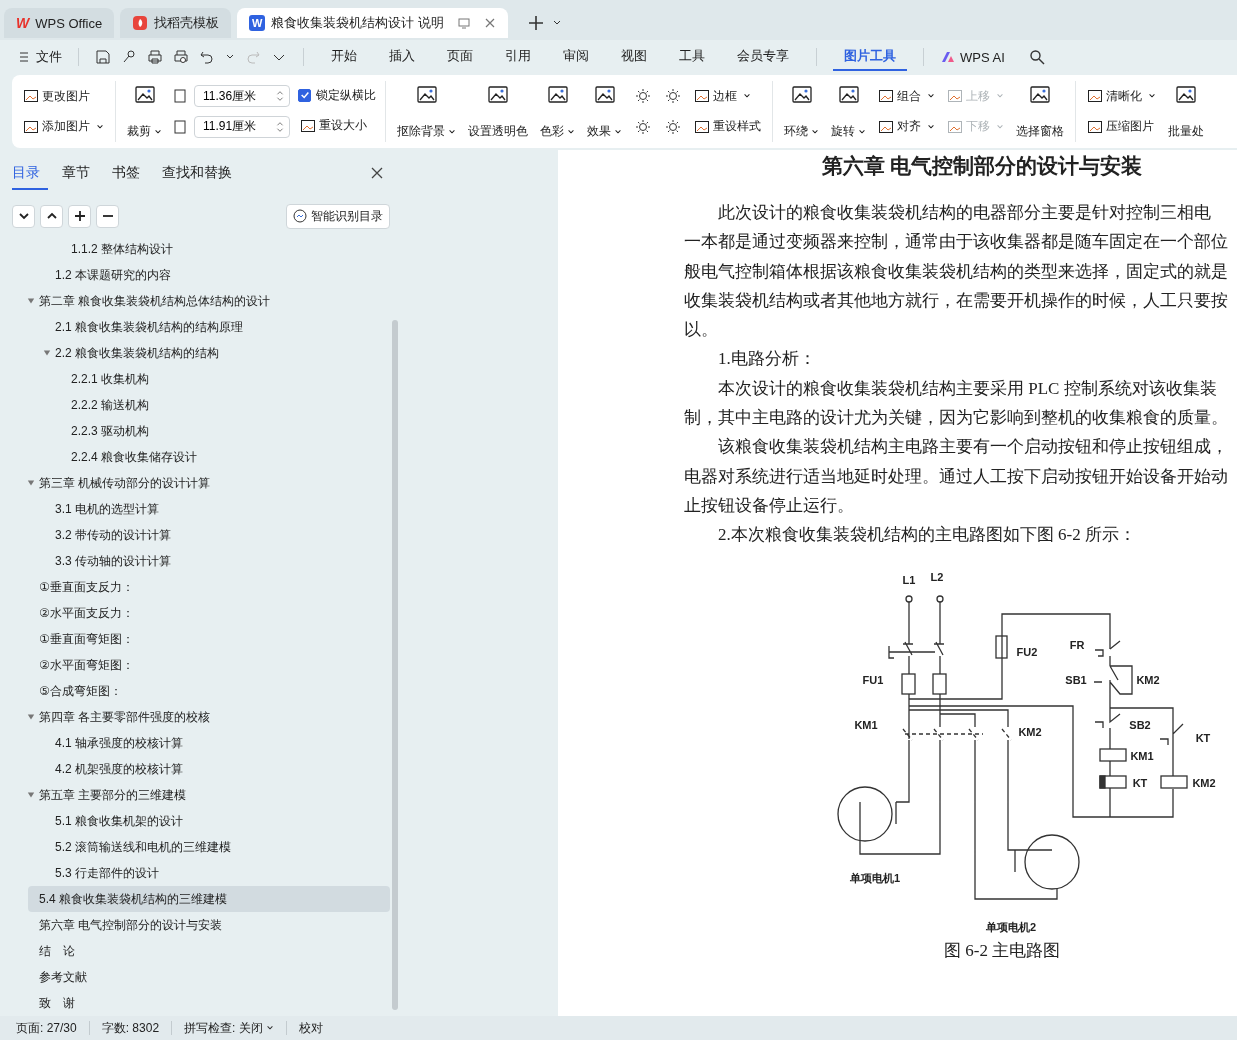 This screenshot has height=1040, width=1237. What do you see at coordinates (206, 431) in the screenshot?
I see `toc-item: 2.2.3 驱动机构` at bounding box center [206, 431].